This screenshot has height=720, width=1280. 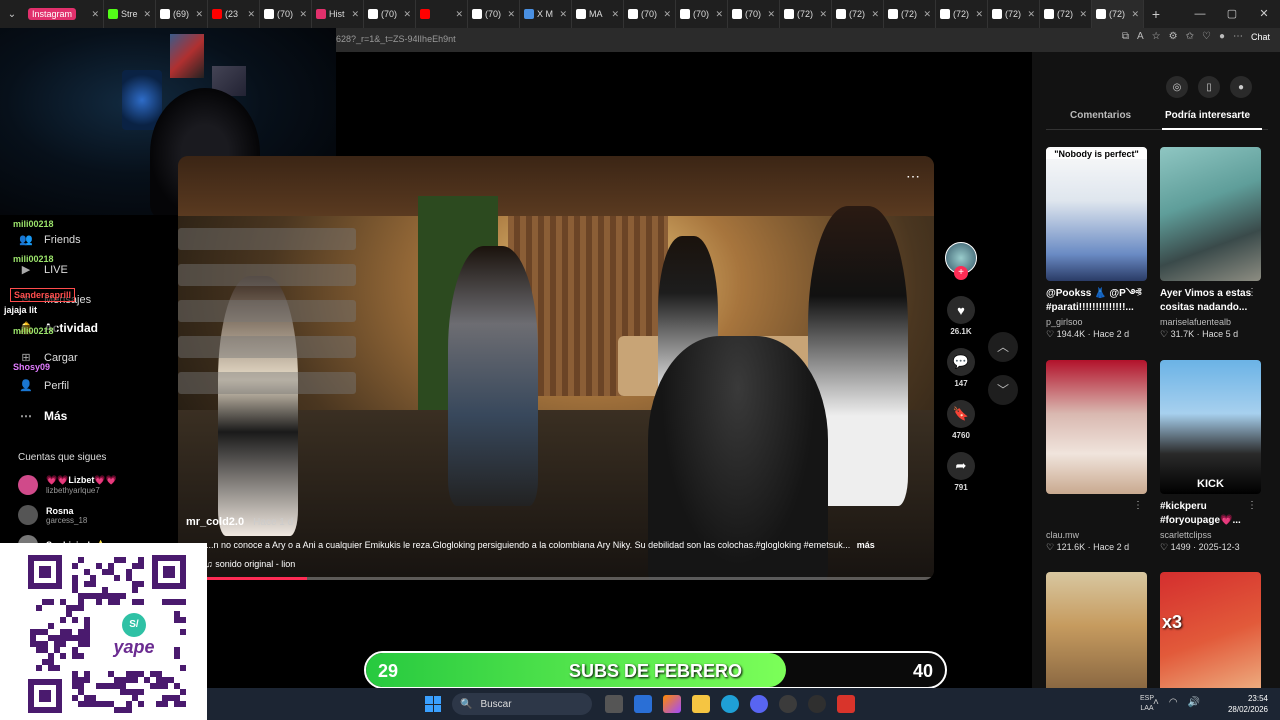 I want to click on following-account: Rosna garcess_18, so click(x=52, y=515).